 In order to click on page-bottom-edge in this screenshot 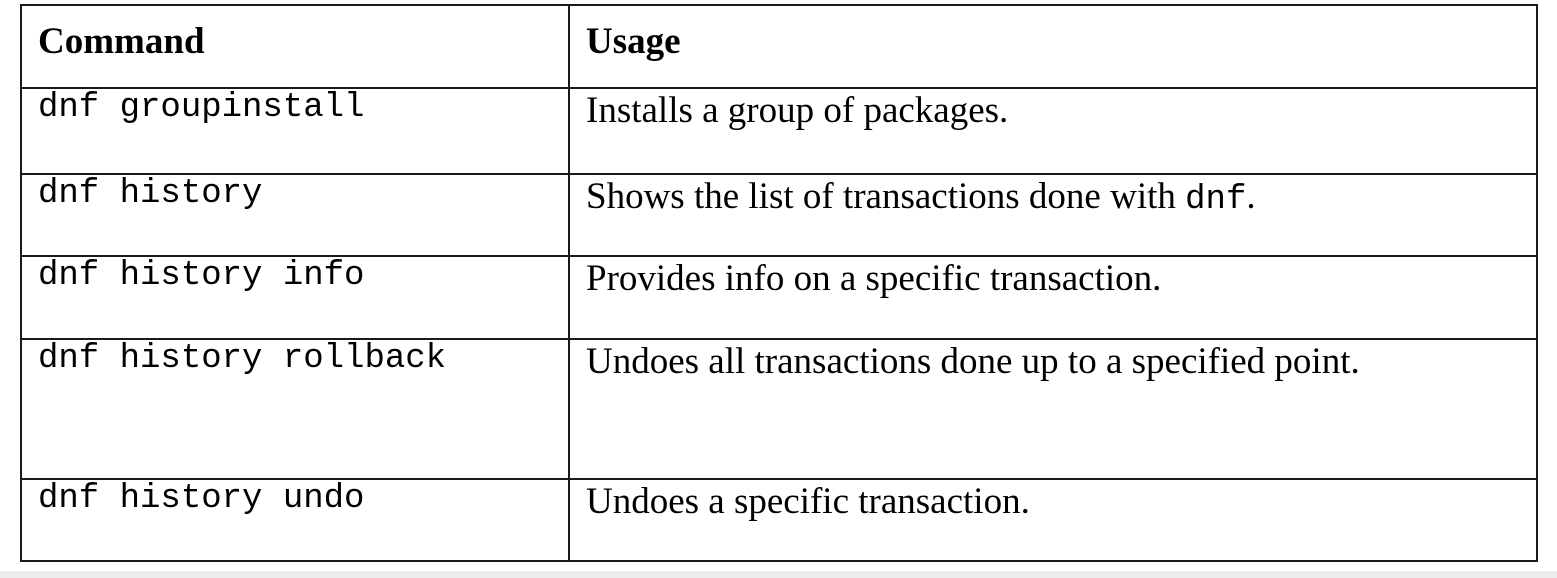, I will do `click(778, 574)`.